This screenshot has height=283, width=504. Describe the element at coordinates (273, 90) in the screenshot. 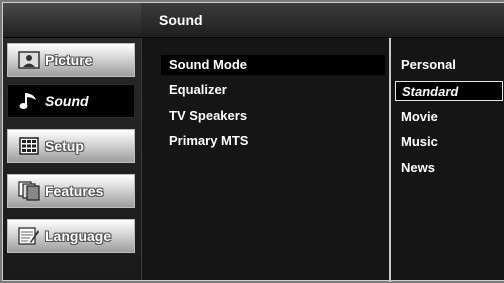

I see `menu-item-equalizer: Equalizer` at that location.